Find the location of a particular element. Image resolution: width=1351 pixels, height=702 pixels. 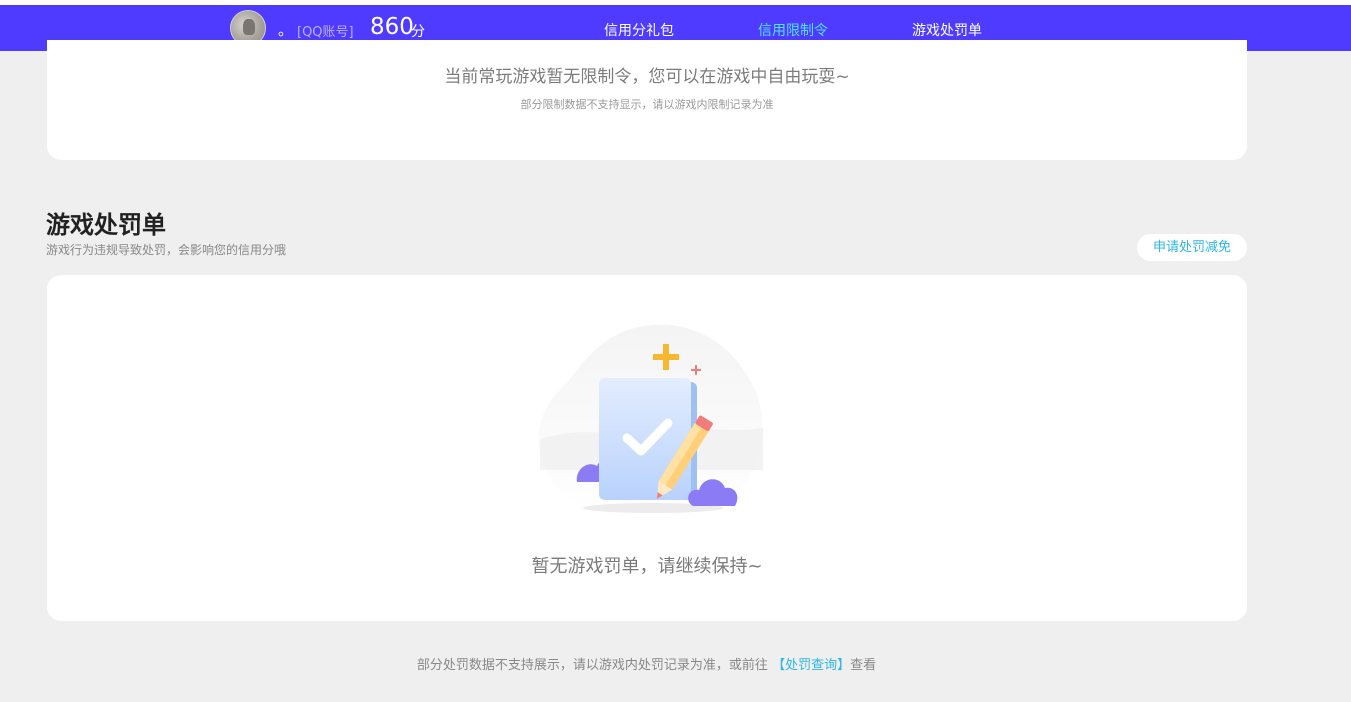

empty-state-illustration is located at coordinates (650, 421).